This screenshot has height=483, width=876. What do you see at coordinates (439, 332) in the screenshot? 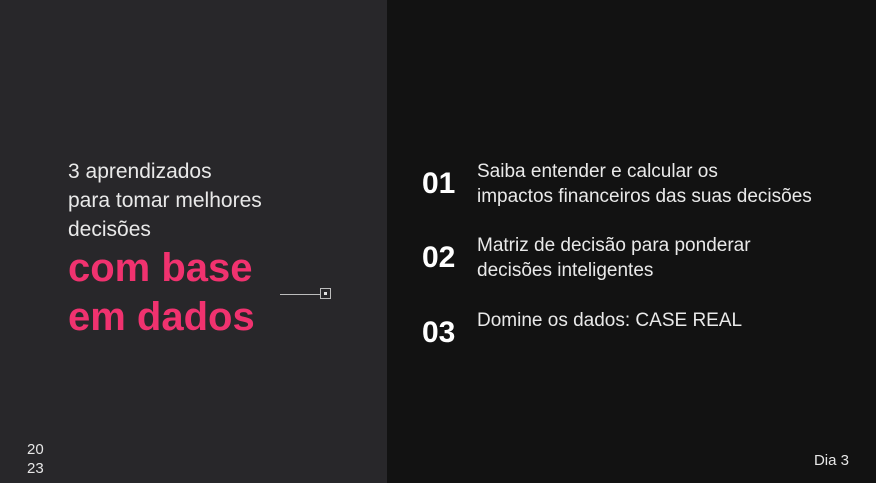
I see `item-number: 03` at bounding box center [439, 332].